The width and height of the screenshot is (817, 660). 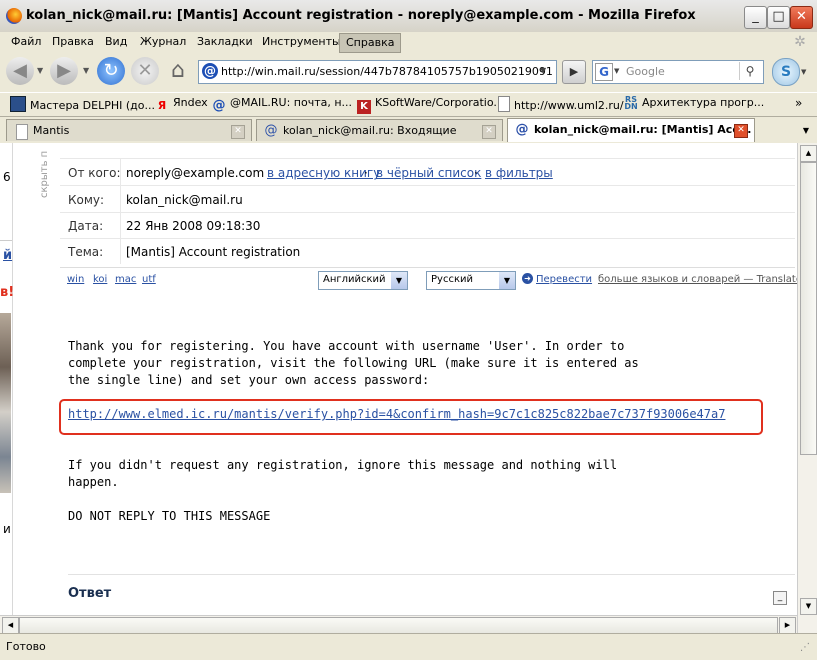 What do you see at coordinates (125, 279) in the screenshot?
I see `encoding-mac-link: mac` at bounding box center [125, 279].